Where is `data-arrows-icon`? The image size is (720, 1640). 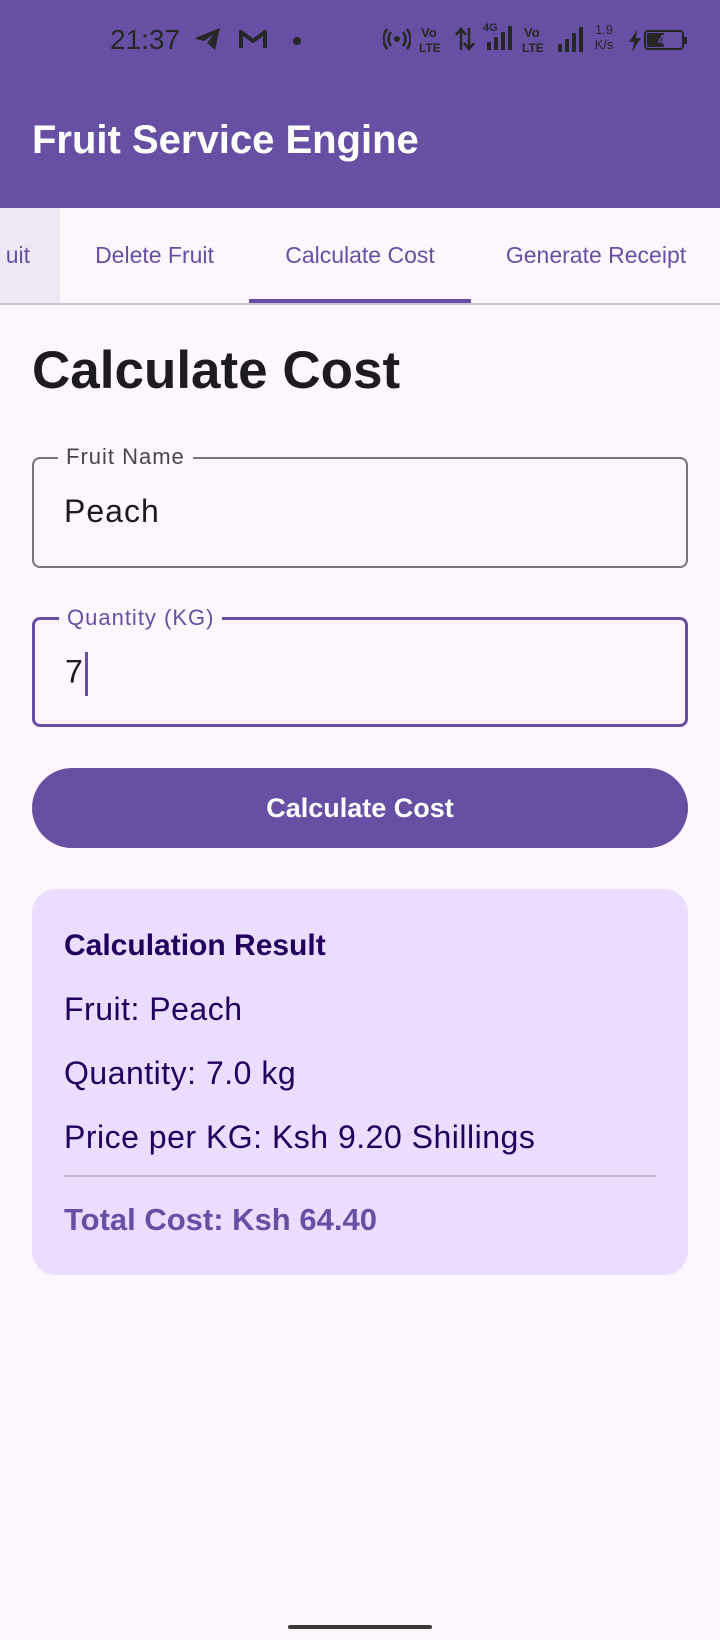
data-arrows-icon is located at coordinates (465, 39).